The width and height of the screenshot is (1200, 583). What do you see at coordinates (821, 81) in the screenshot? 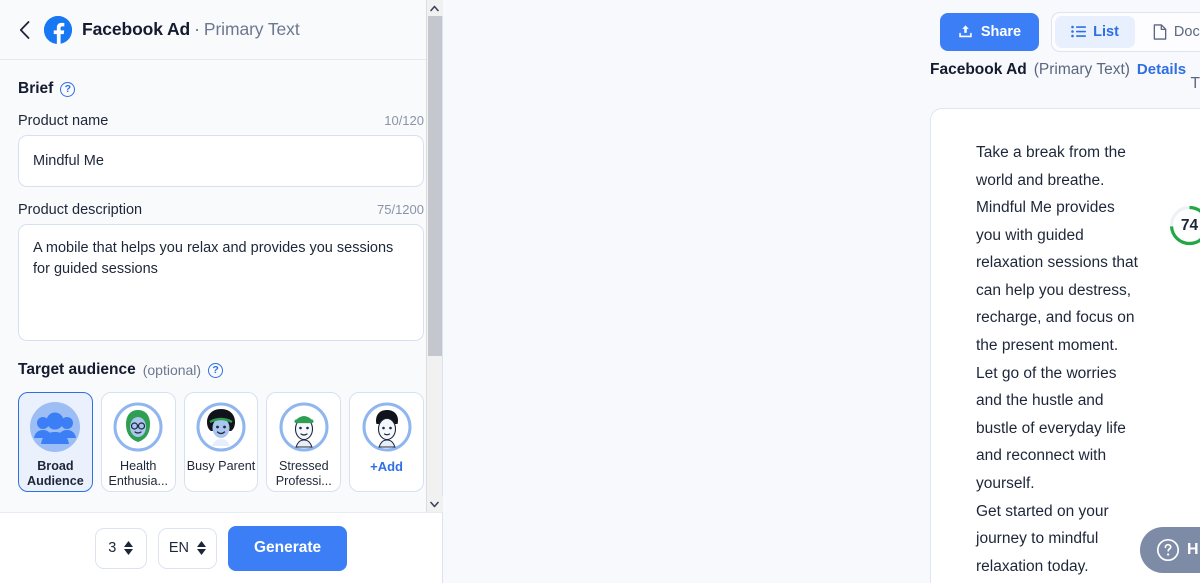
I see `results-subheader: Facebook Ad (Primary Text) Details` at bounding box center [821, 81].